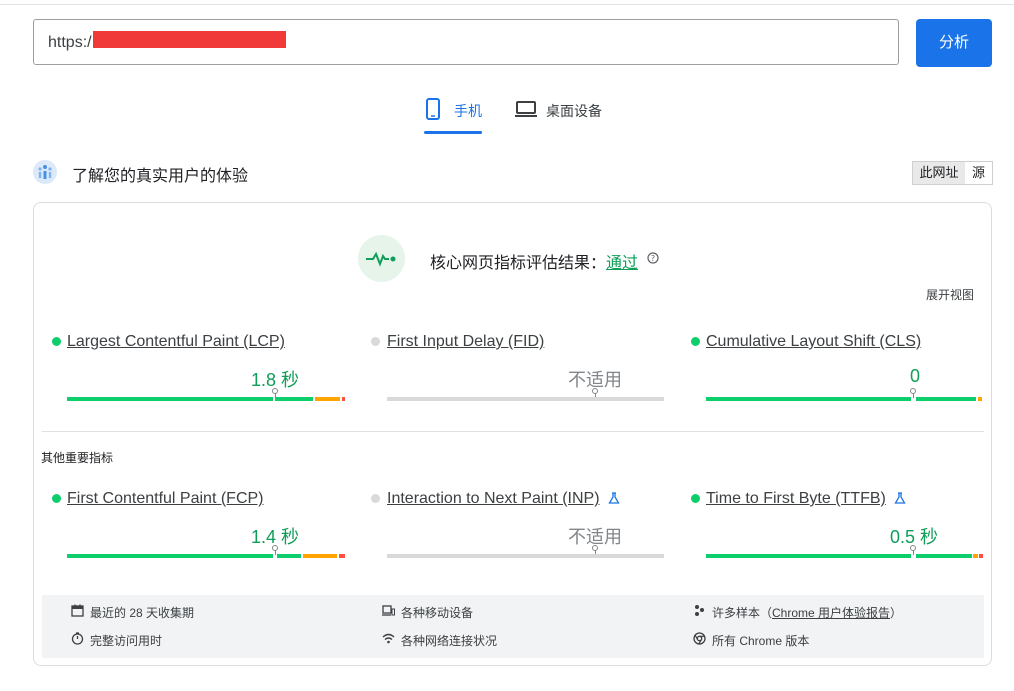 This screenshot has width=1014, height=691. I want to click on section-title: 了解您的真实用户的体验, so click(160, 176).